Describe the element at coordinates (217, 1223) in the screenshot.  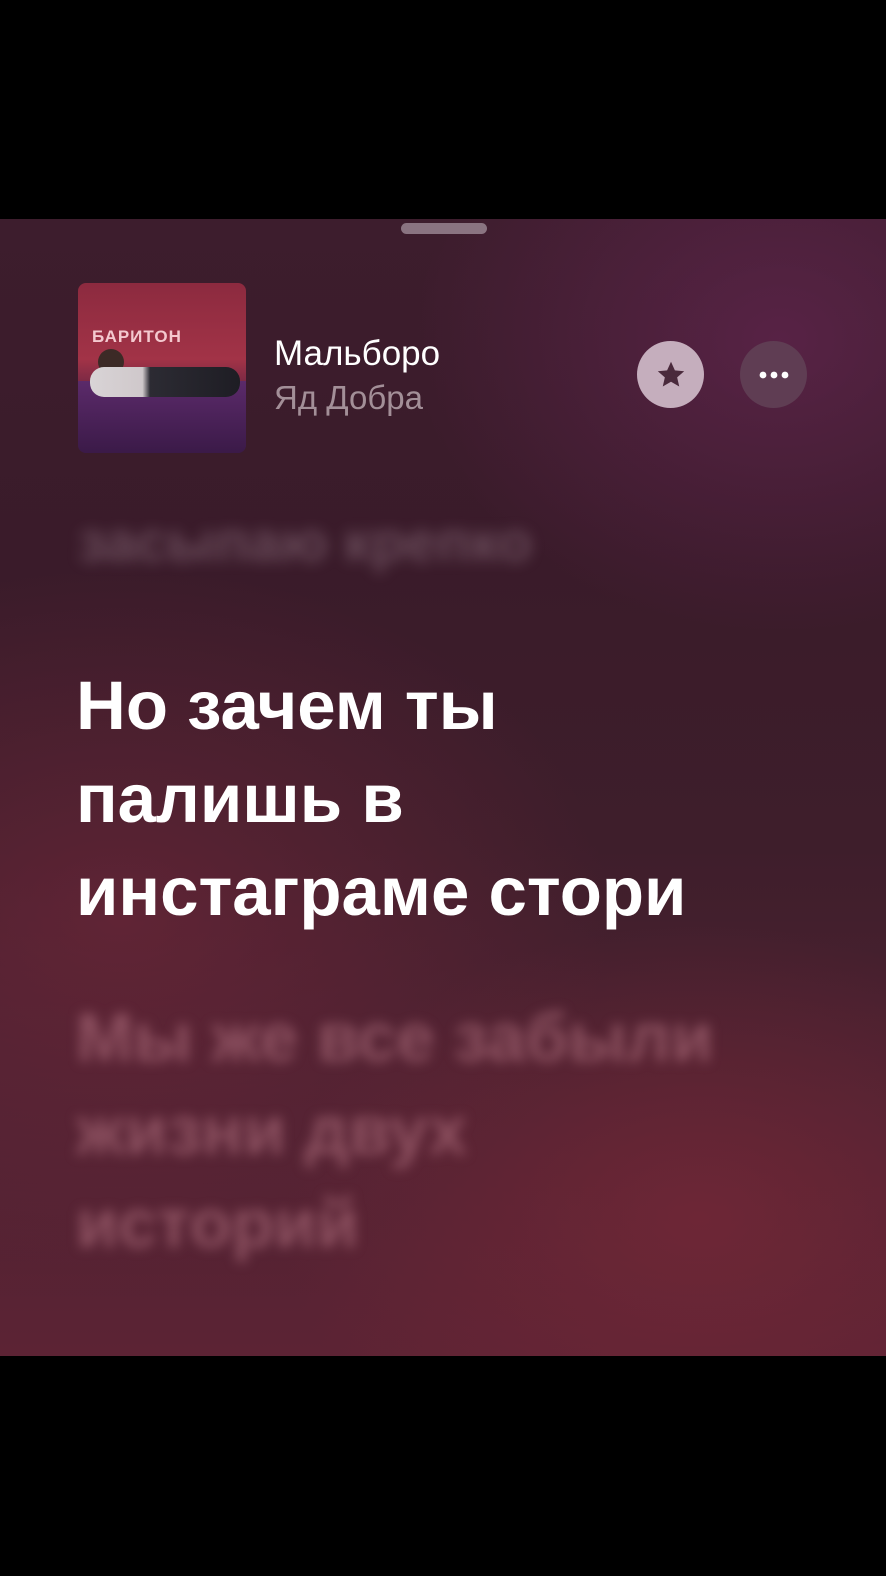
I see `lyric-next-line-3: историй` at that location.